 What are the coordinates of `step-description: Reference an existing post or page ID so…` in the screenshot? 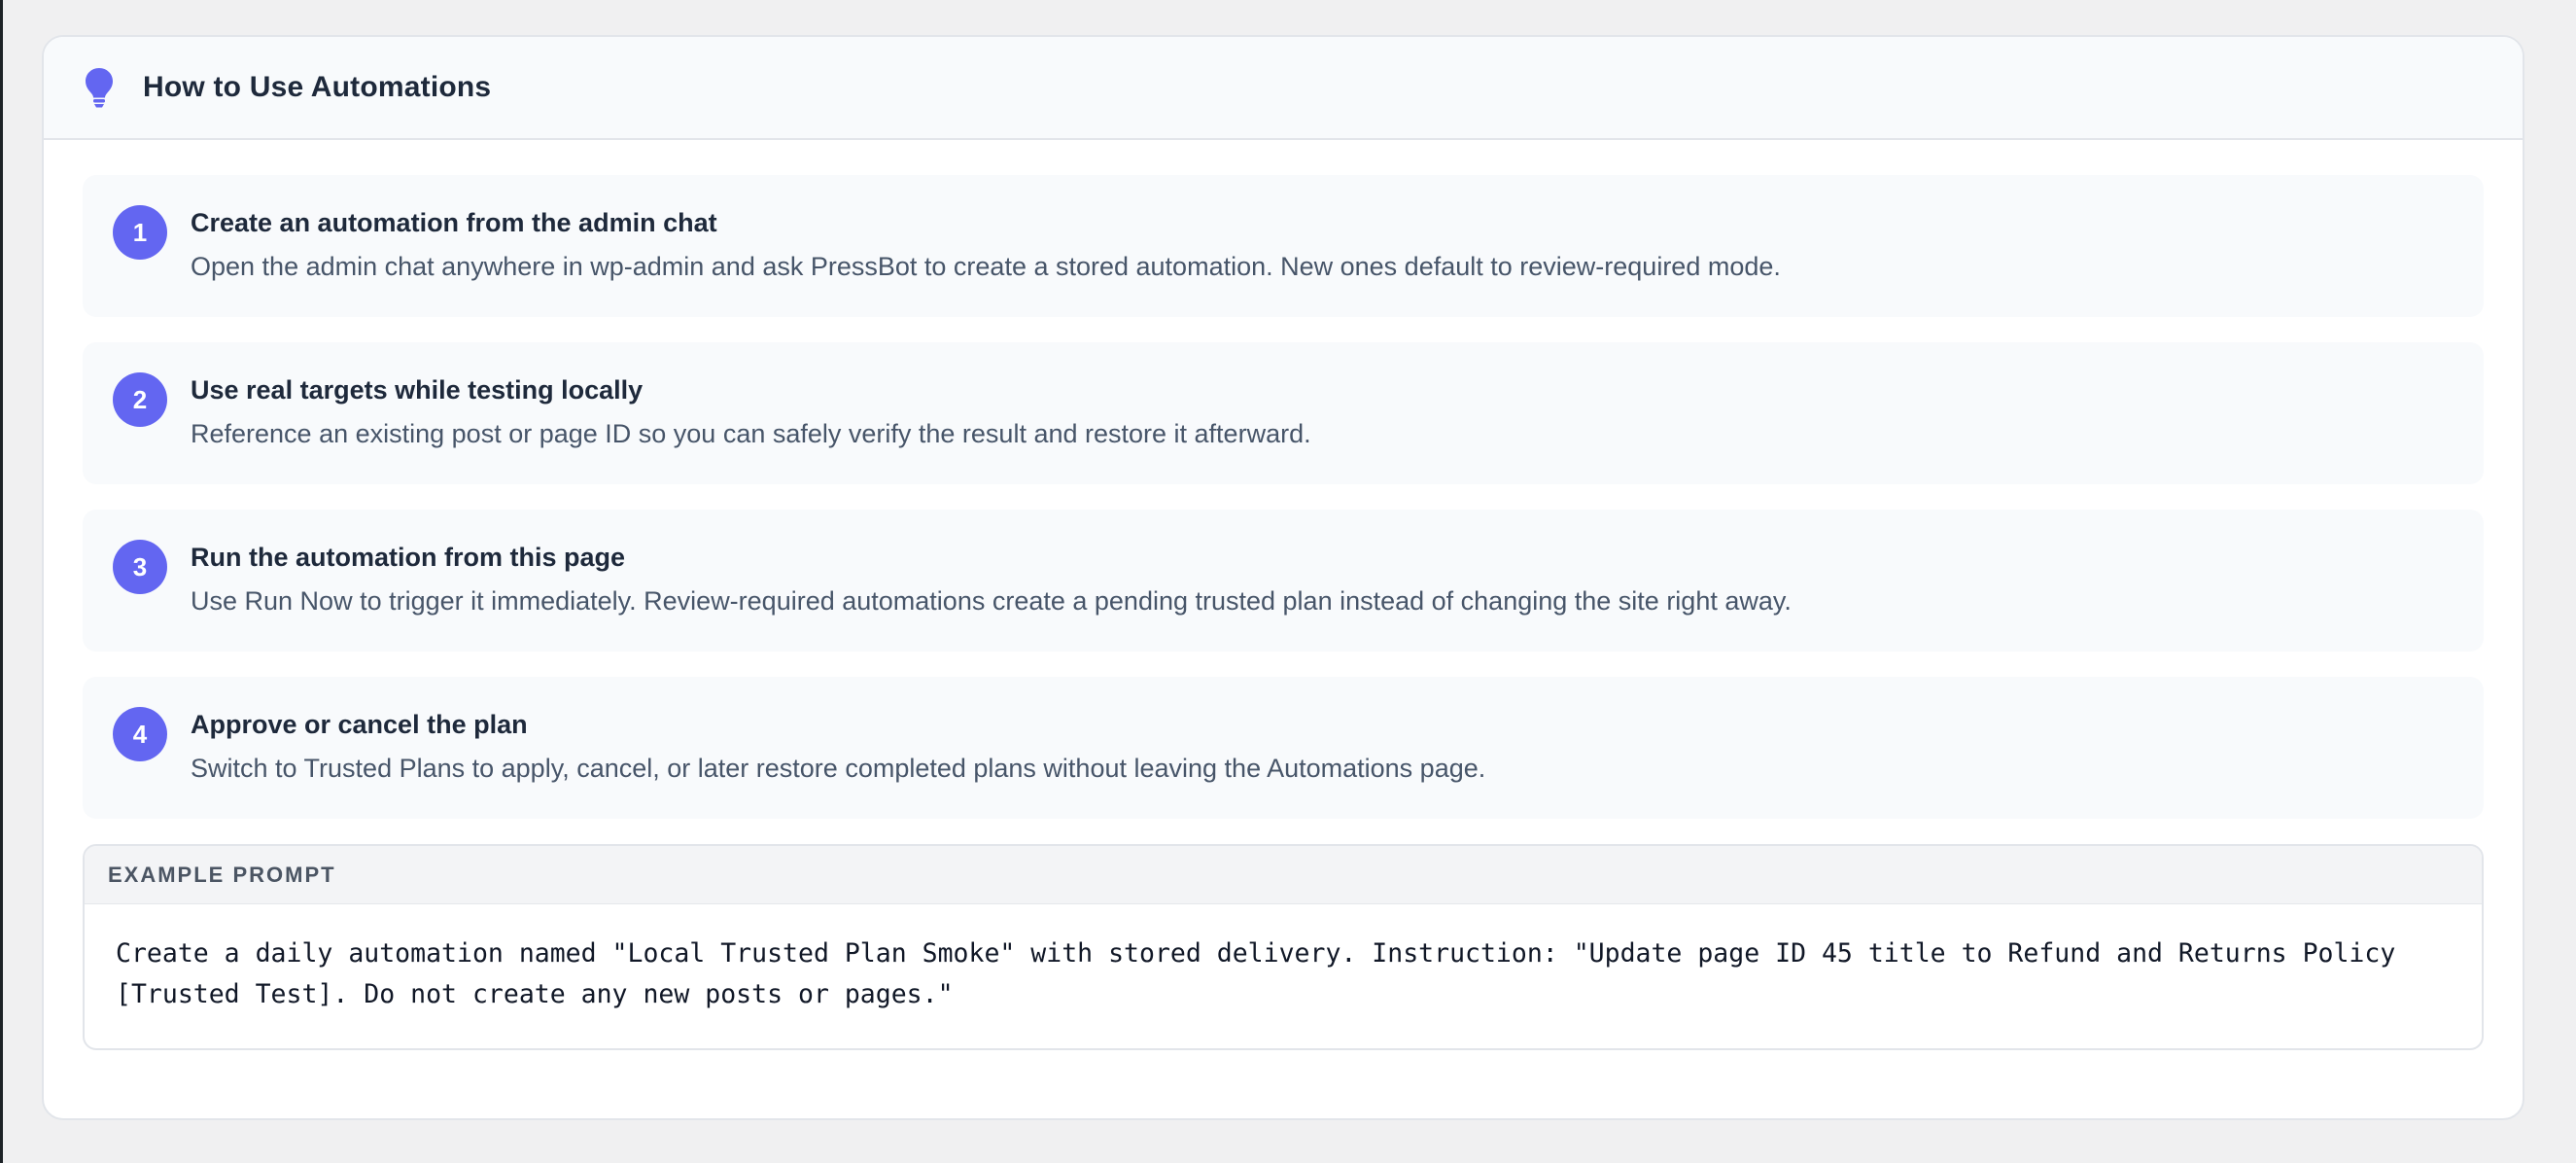 It's located at (751, 433).